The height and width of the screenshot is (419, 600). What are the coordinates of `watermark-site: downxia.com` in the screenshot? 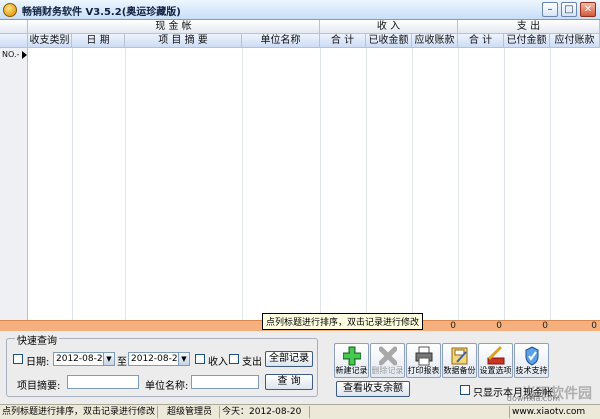 It's located at (533, 398).